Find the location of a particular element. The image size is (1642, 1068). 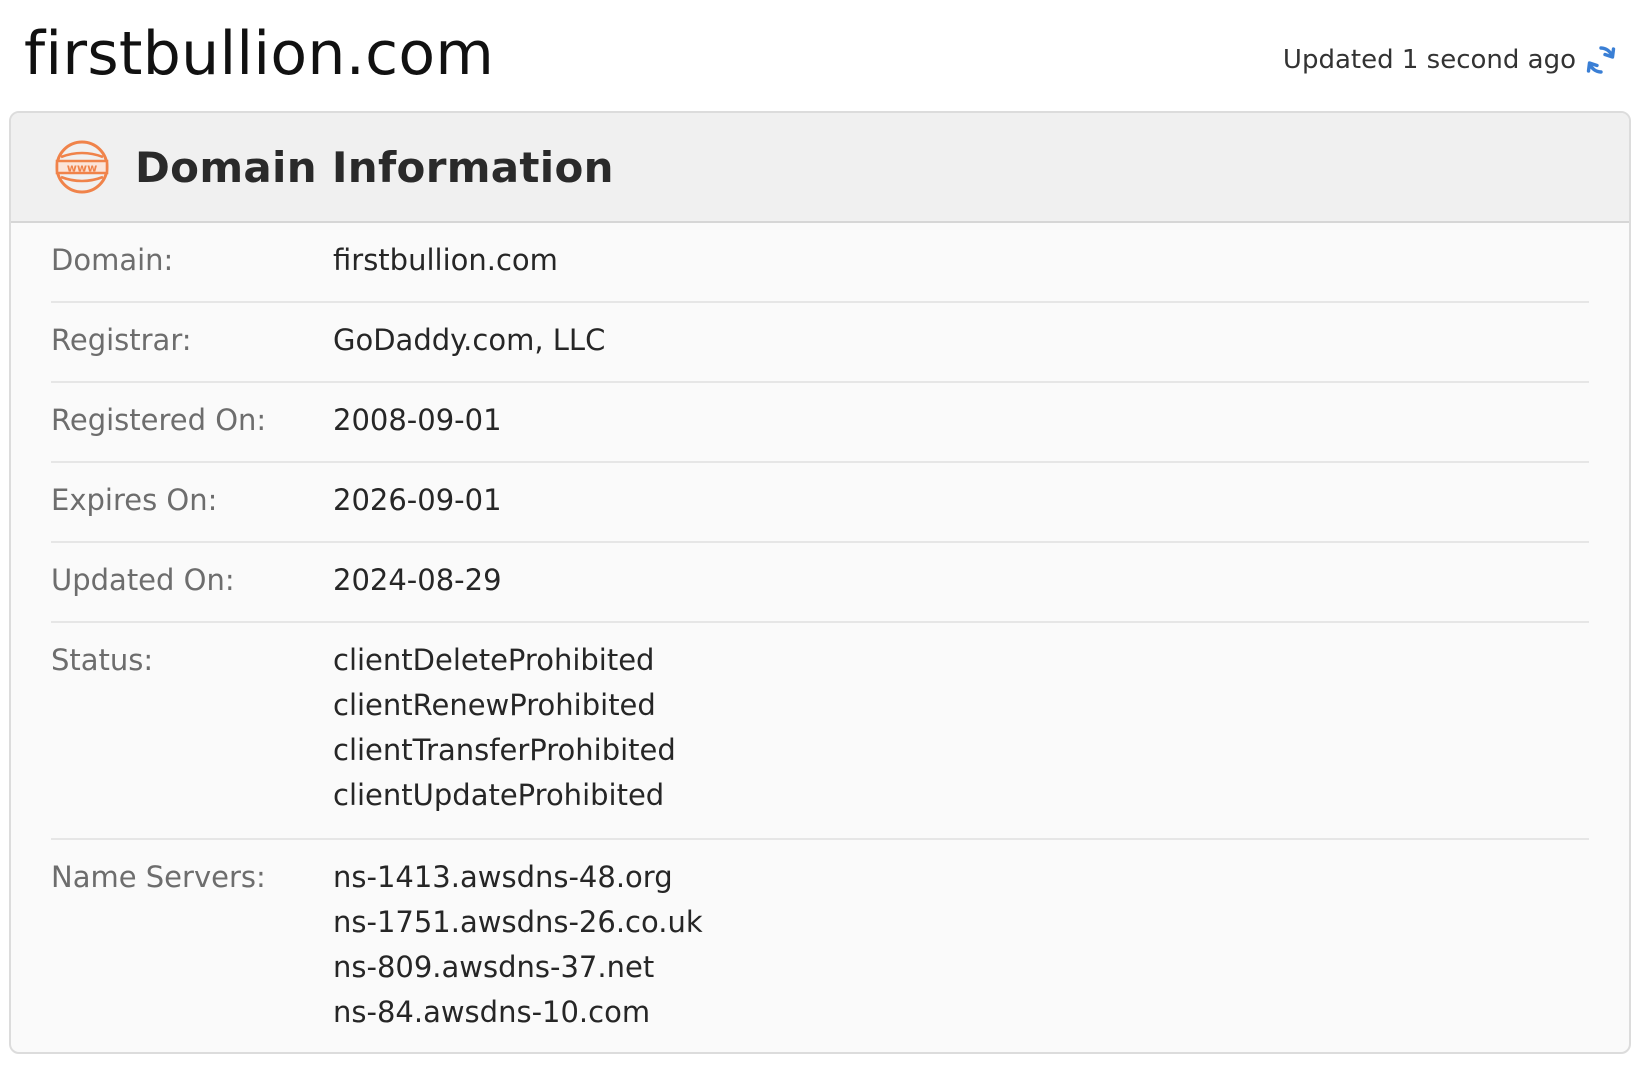

status-value: clientTransferProhibited is located at coordinates (504, 750).